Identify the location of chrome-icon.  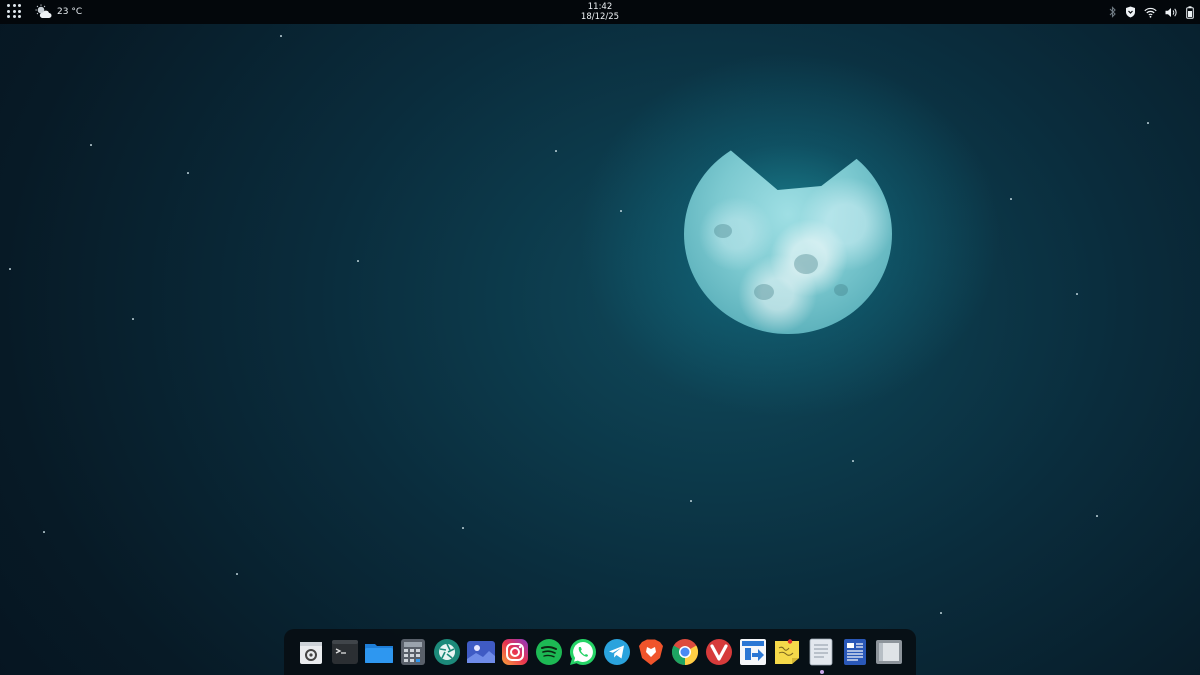
(685, 652).